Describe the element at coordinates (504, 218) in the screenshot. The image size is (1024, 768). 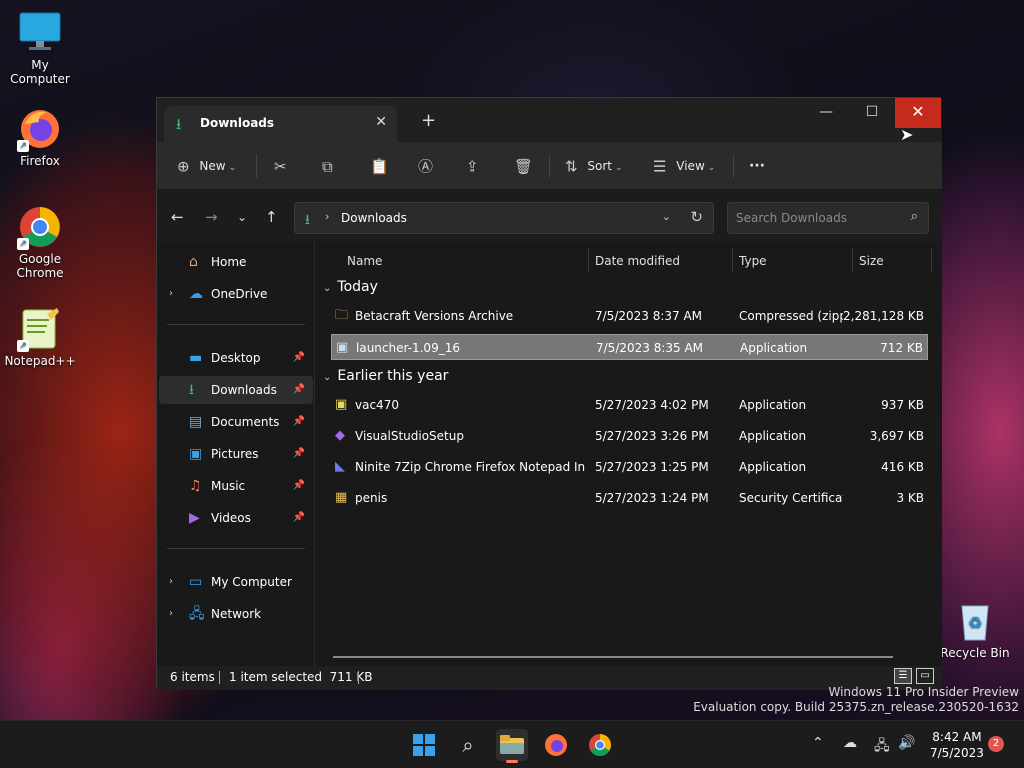
I see `address-bar: ⭳ › Downloads ⌄ ↻` at that location.